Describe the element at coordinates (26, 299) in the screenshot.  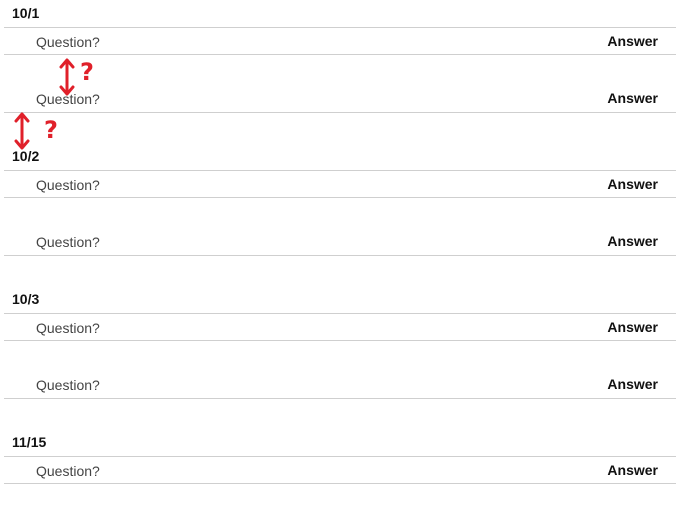
I see `group-date-heading: 10/3` at that location.